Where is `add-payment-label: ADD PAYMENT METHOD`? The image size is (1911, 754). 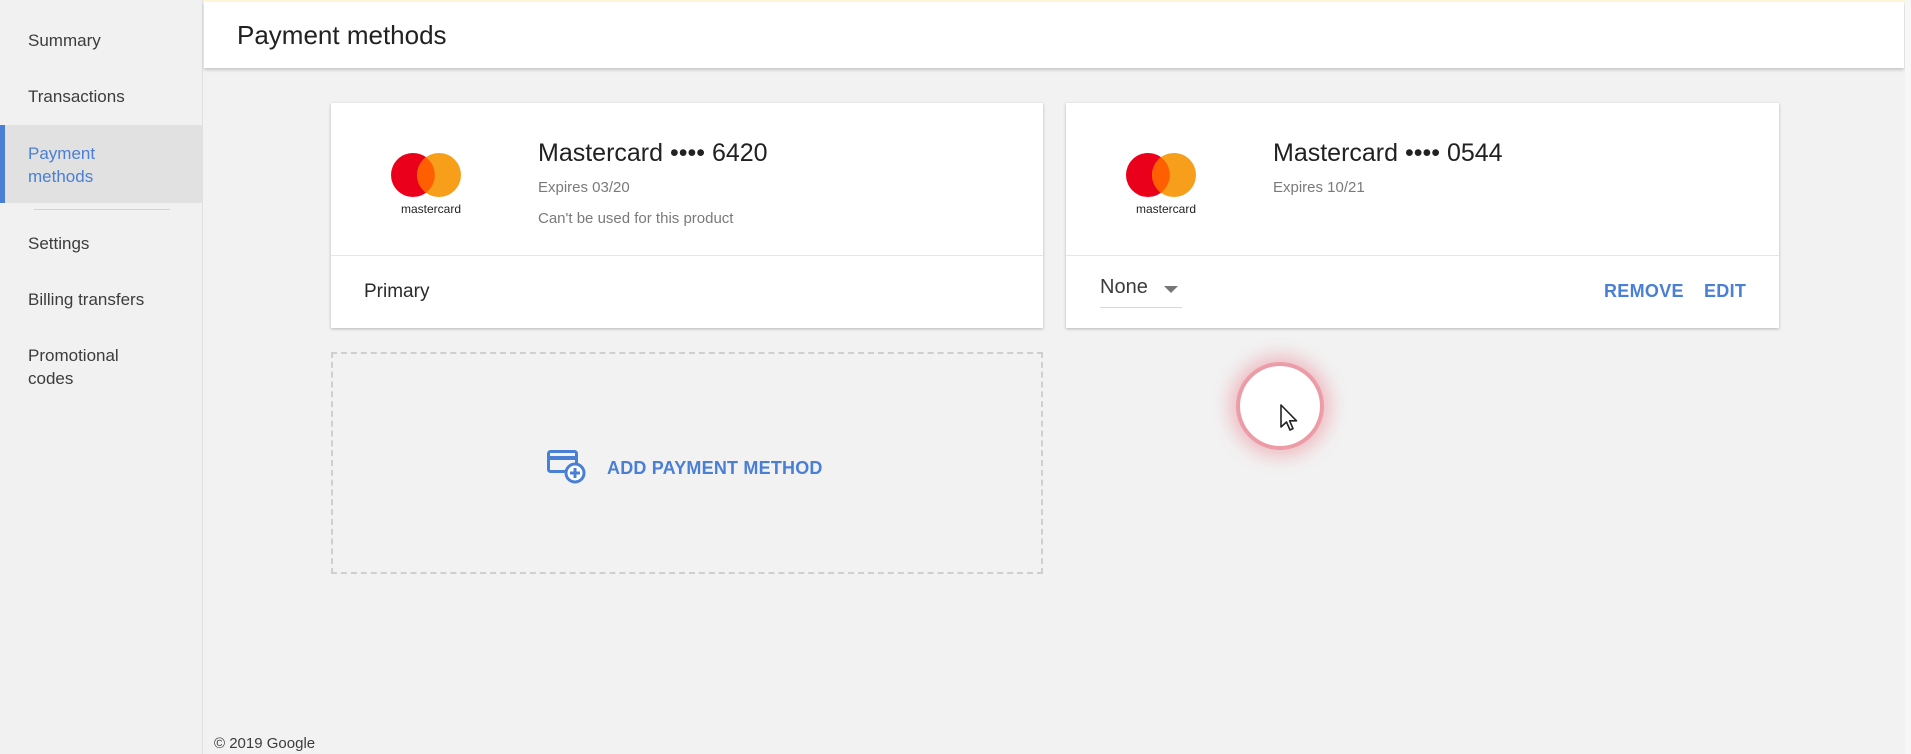
add-payment-label: ADD PAYMENT METHOD is located at coordinates (715, 467).